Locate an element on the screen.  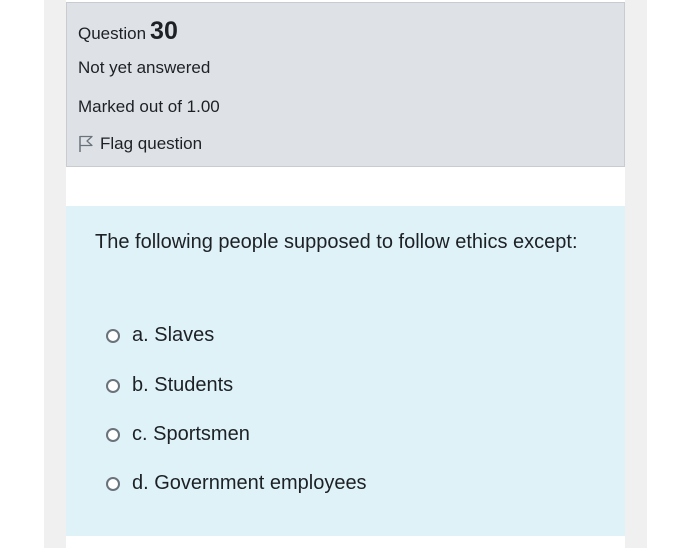
answer-option: a. Slaves is located at coordinates (160, 335).